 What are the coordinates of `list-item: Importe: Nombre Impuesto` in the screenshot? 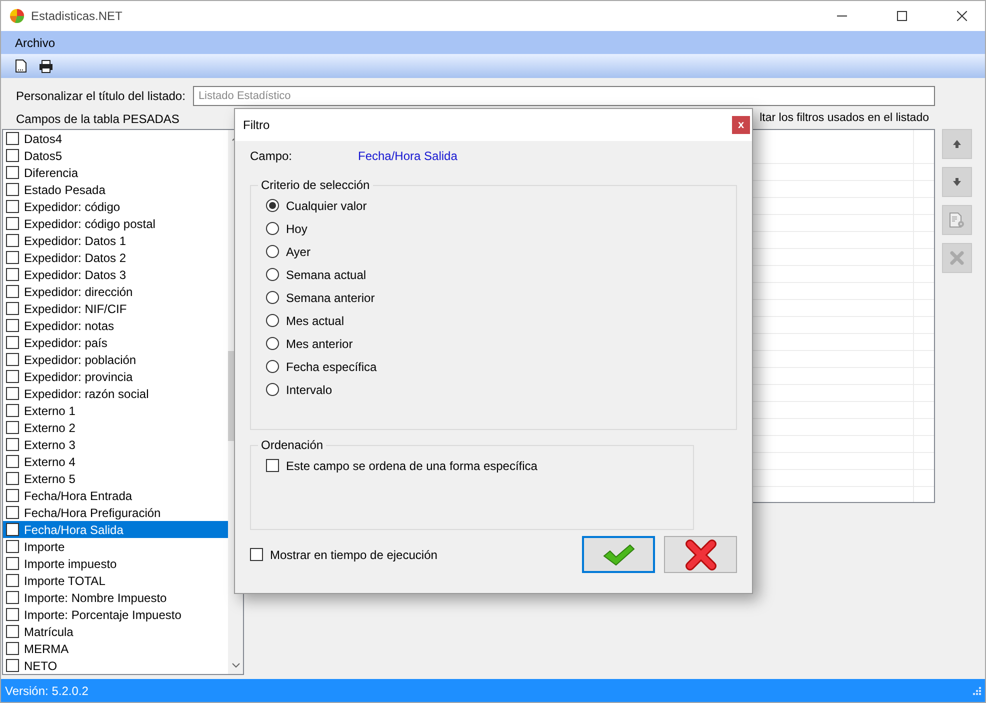 It's located at (115, 597).